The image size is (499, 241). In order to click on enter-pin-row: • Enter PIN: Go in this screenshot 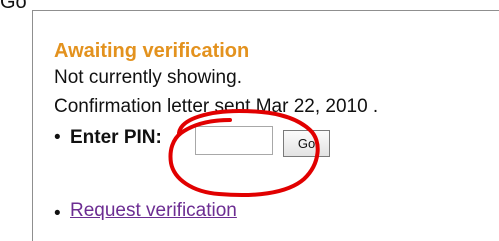, I will do `click(274, 140)`.